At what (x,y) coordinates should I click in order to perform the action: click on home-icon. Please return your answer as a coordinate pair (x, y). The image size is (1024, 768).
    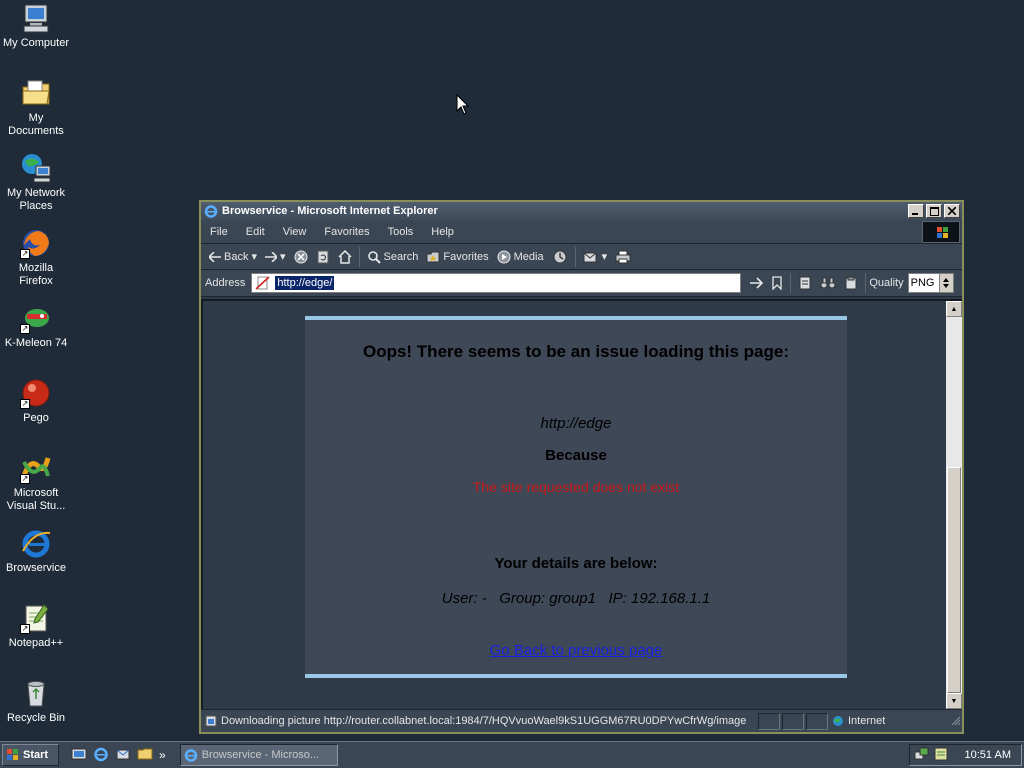
    Looking at the image, I should click on (345, 256).